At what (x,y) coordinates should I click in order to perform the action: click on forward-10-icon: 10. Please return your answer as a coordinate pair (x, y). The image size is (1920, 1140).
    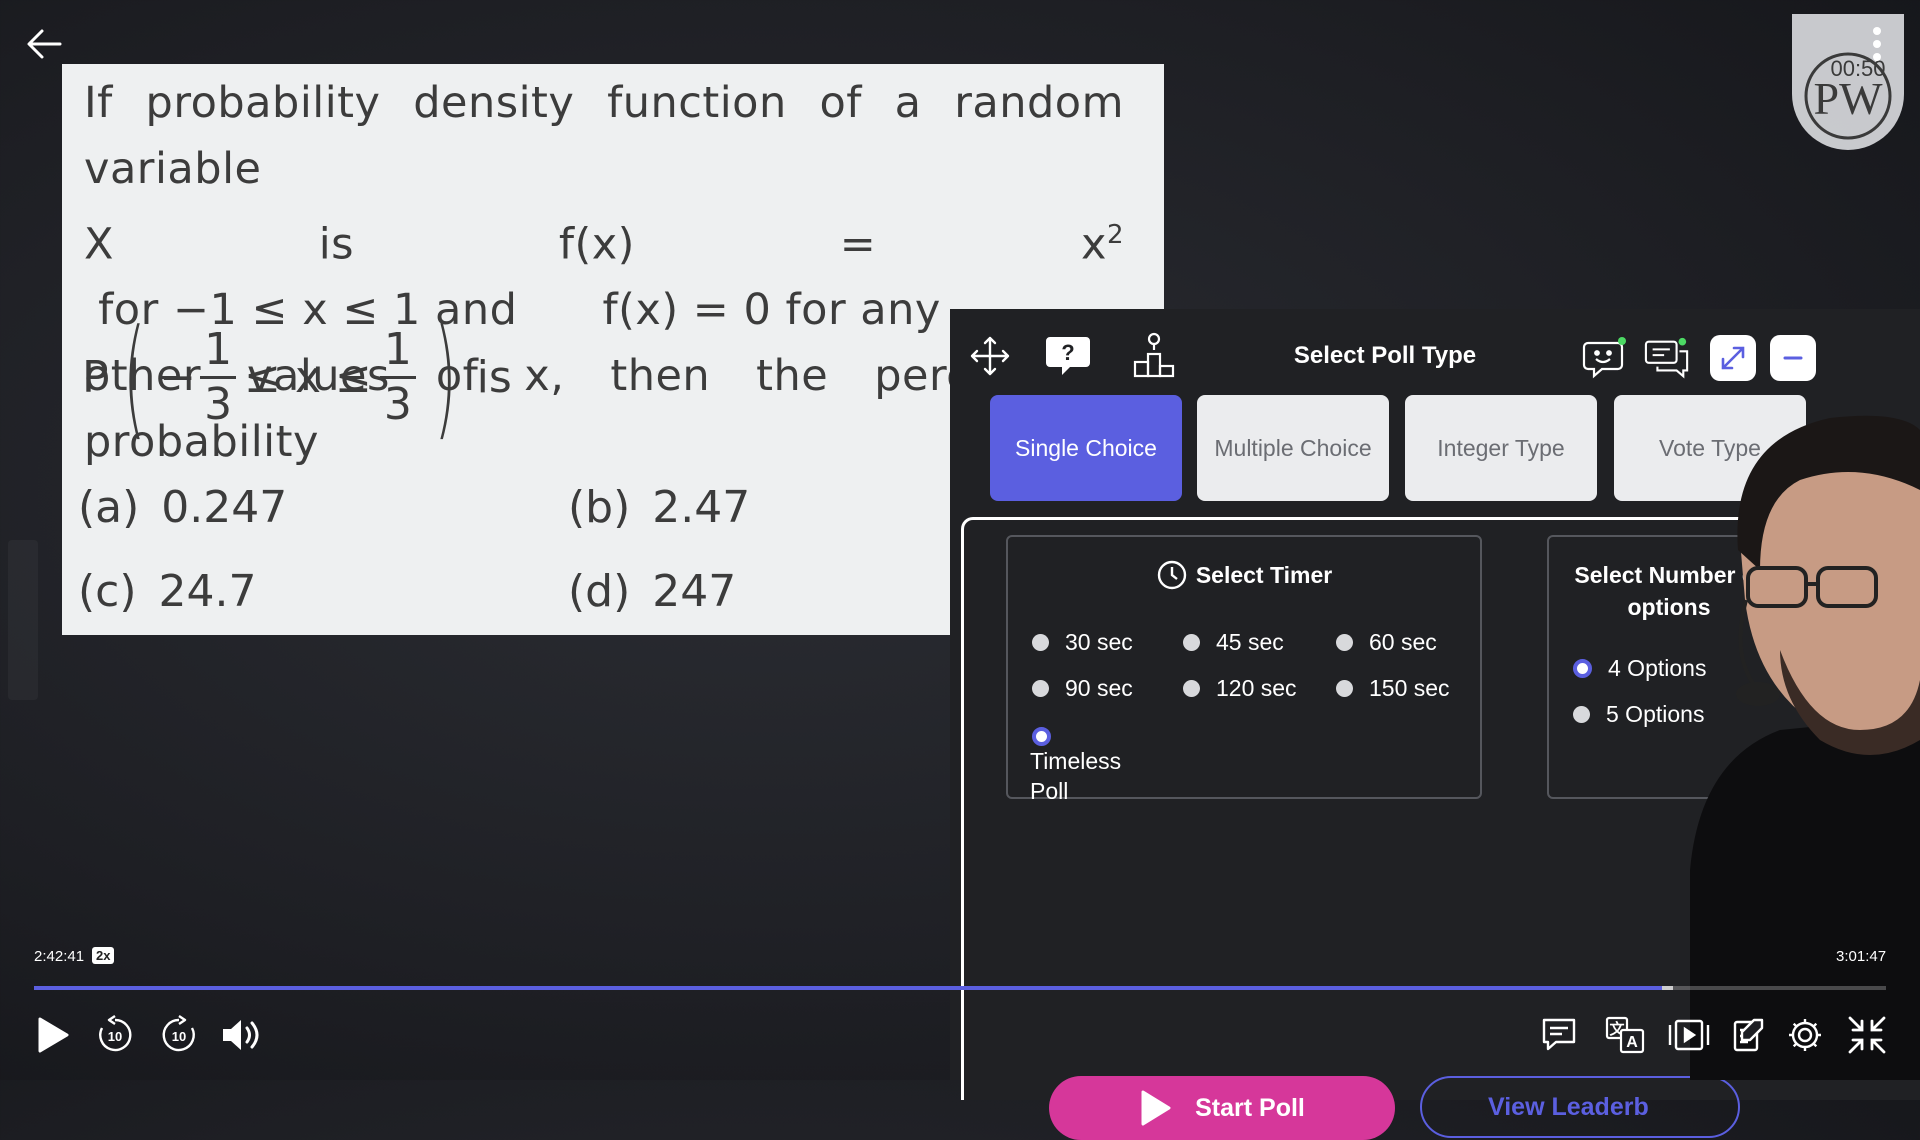
    Looking at the image, I should click on (179, 1035).